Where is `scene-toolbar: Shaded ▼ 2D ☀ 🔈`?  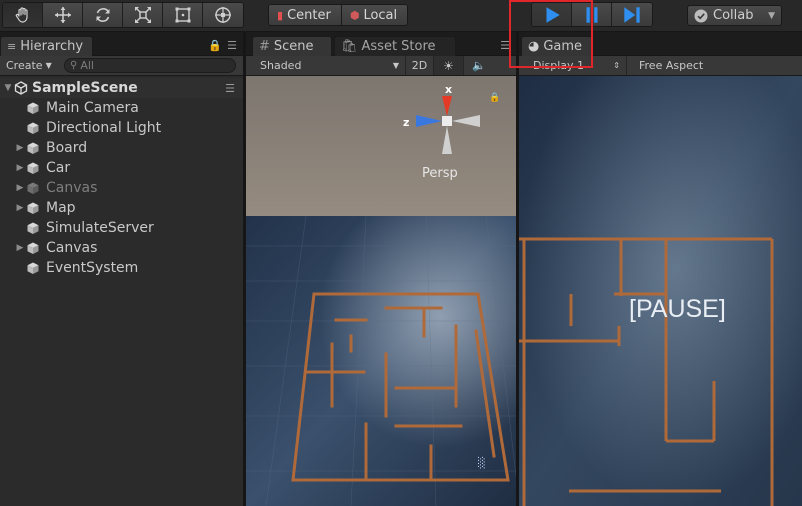 scene-toolbar: Shaded ▼ 2D ☀ 🔈 is located at coordinates (381, 66).